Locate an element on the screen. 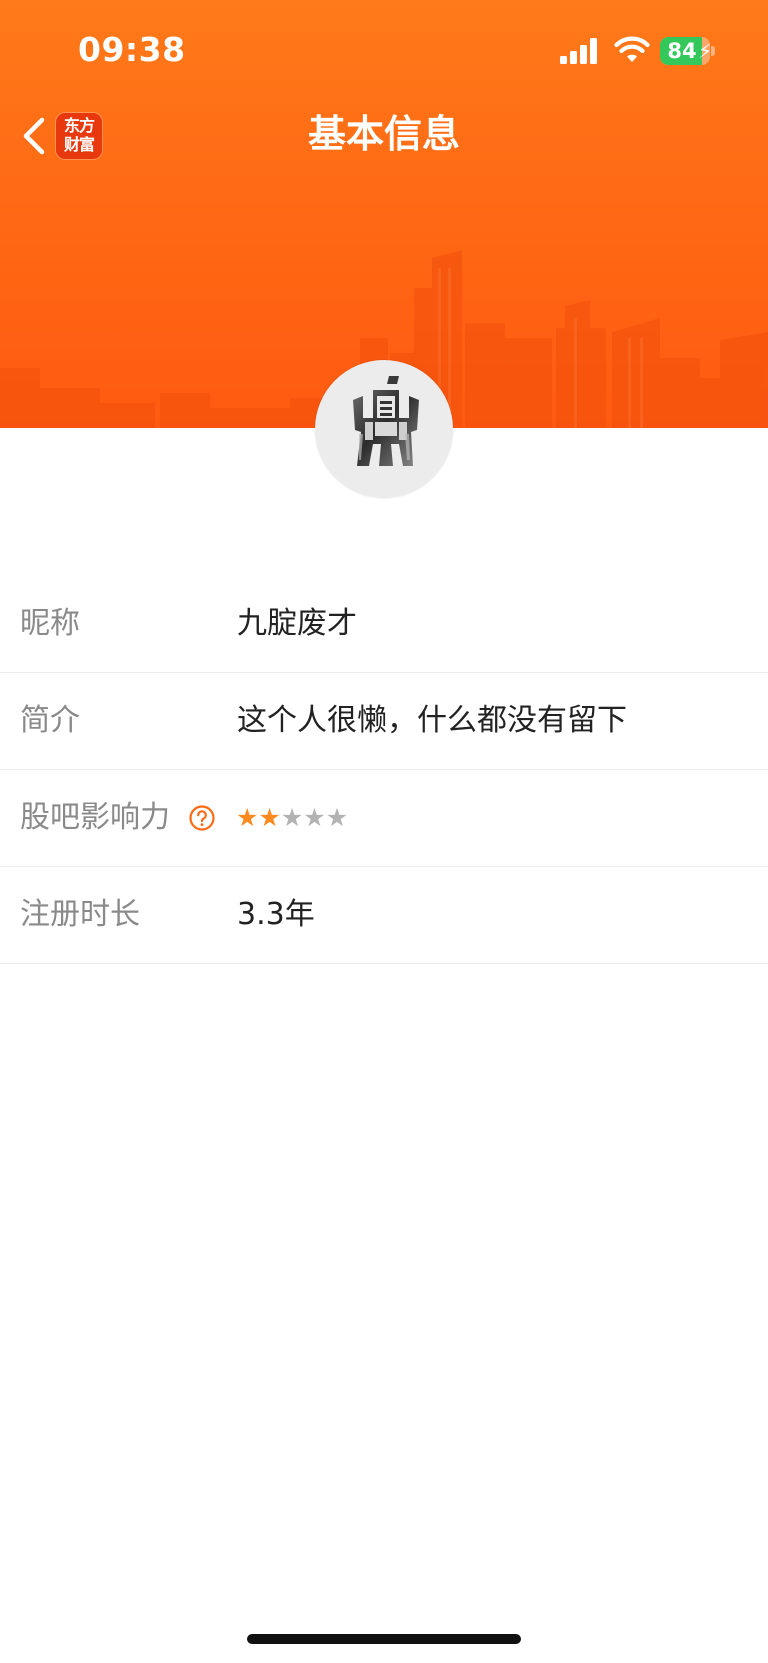  influence-rating: ★★★★★ is located at coordinates (292, 818).